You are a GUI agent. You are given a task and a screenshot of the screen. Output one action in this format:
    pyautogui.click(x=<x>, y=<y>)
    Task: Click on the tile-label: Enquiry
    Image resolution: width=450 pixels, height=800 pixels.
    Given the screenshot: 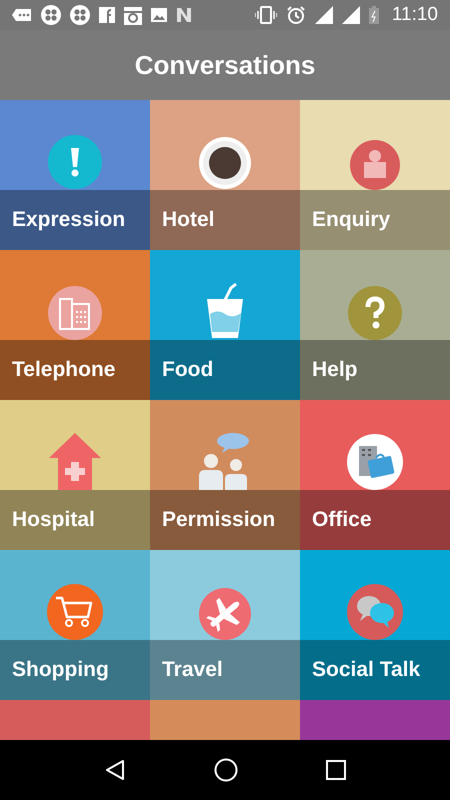 What is the action you would take?
    pyautogui.click(x=351, y=220)
    